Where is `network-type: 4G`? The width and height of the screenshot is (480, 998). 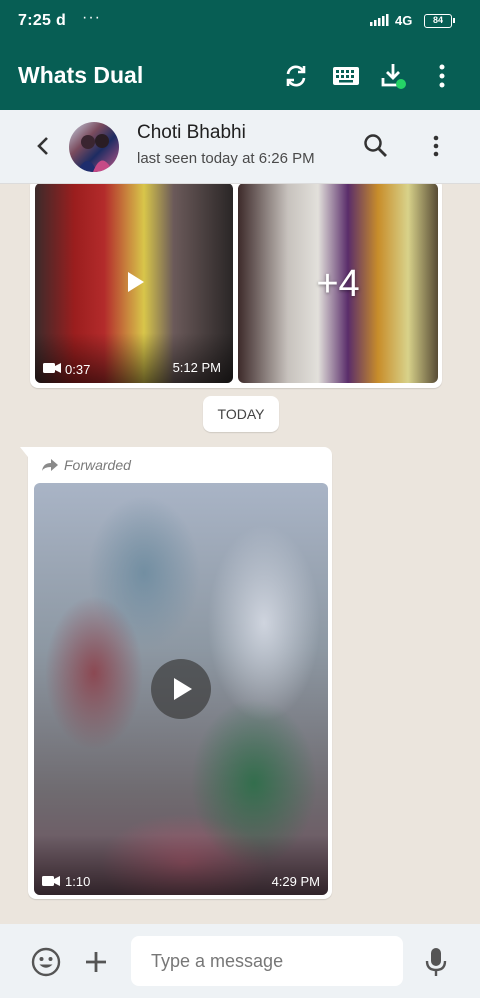 network-type: 4G is located at coordinates (404, 20).